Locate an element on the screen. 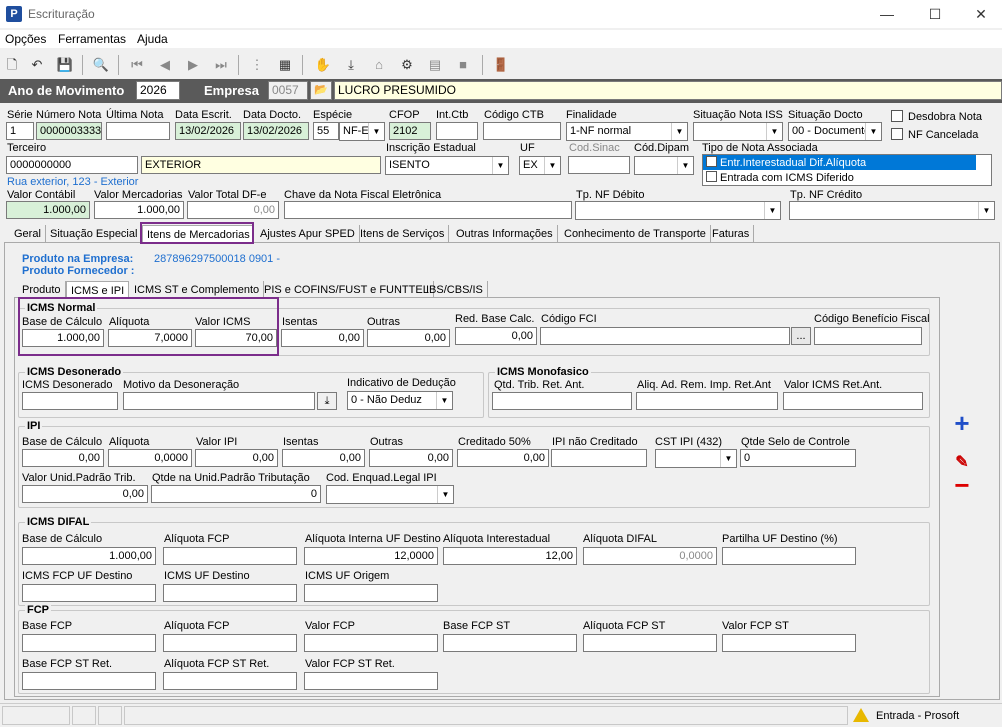  first-record-icon: ⏮ is located at coordinates (137, 65).